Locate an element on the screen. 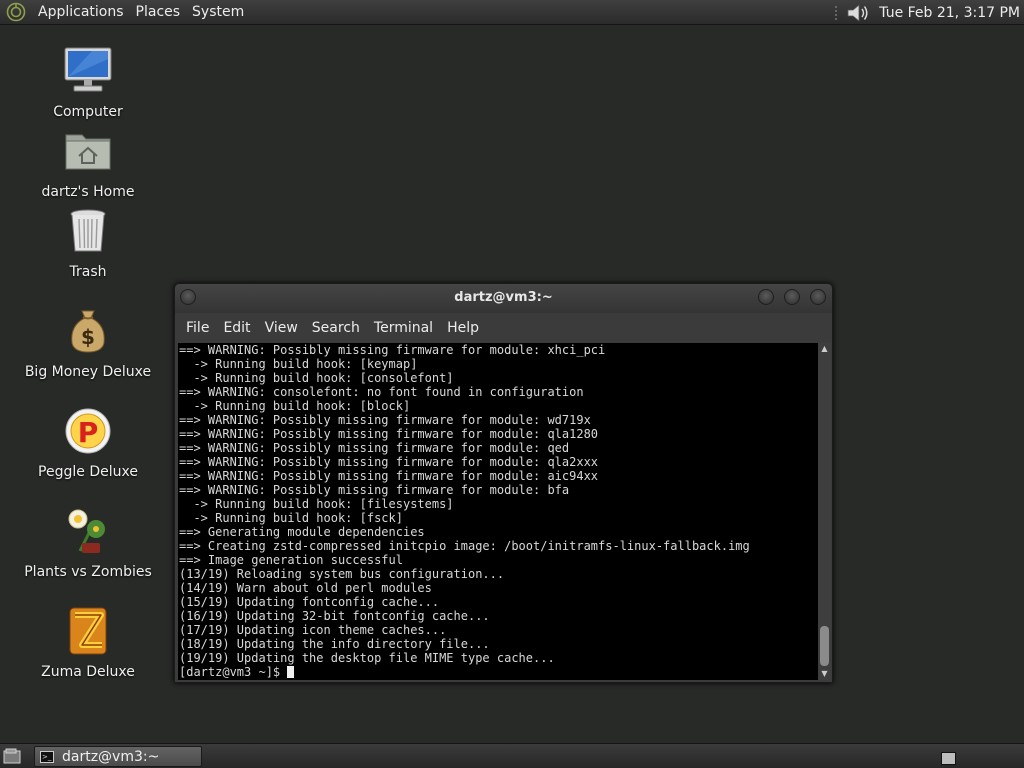 Image resolution: width=1024 pixels, height=768 pixels. svg-text: P is located at coordinates (88, 432).